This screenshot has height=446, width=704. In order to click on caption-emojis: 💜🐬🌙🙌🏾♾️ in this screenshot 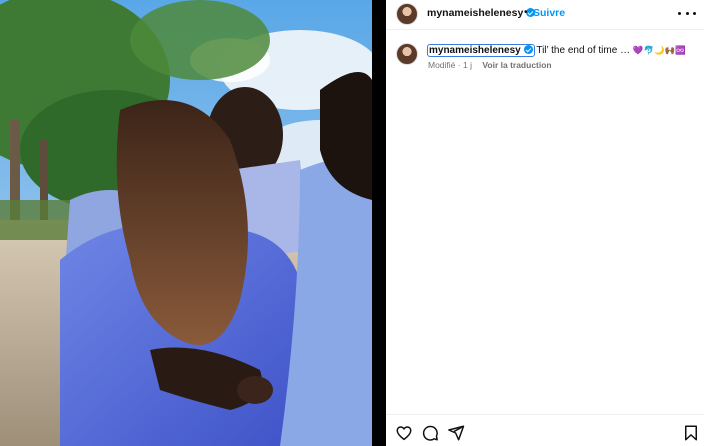, I will do `click(659, 50)`.